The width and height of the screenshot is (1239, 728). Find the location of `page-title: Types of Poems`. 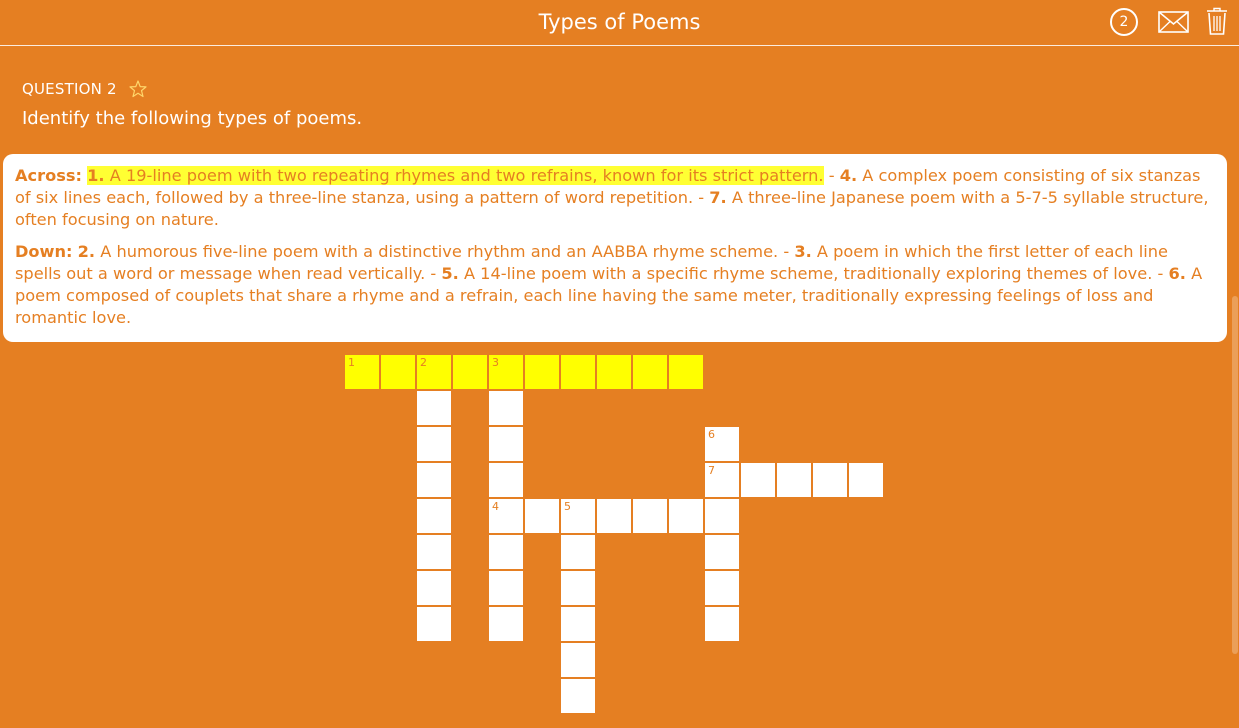

page-title: Types of Poems is located at coordinates (619, 22).